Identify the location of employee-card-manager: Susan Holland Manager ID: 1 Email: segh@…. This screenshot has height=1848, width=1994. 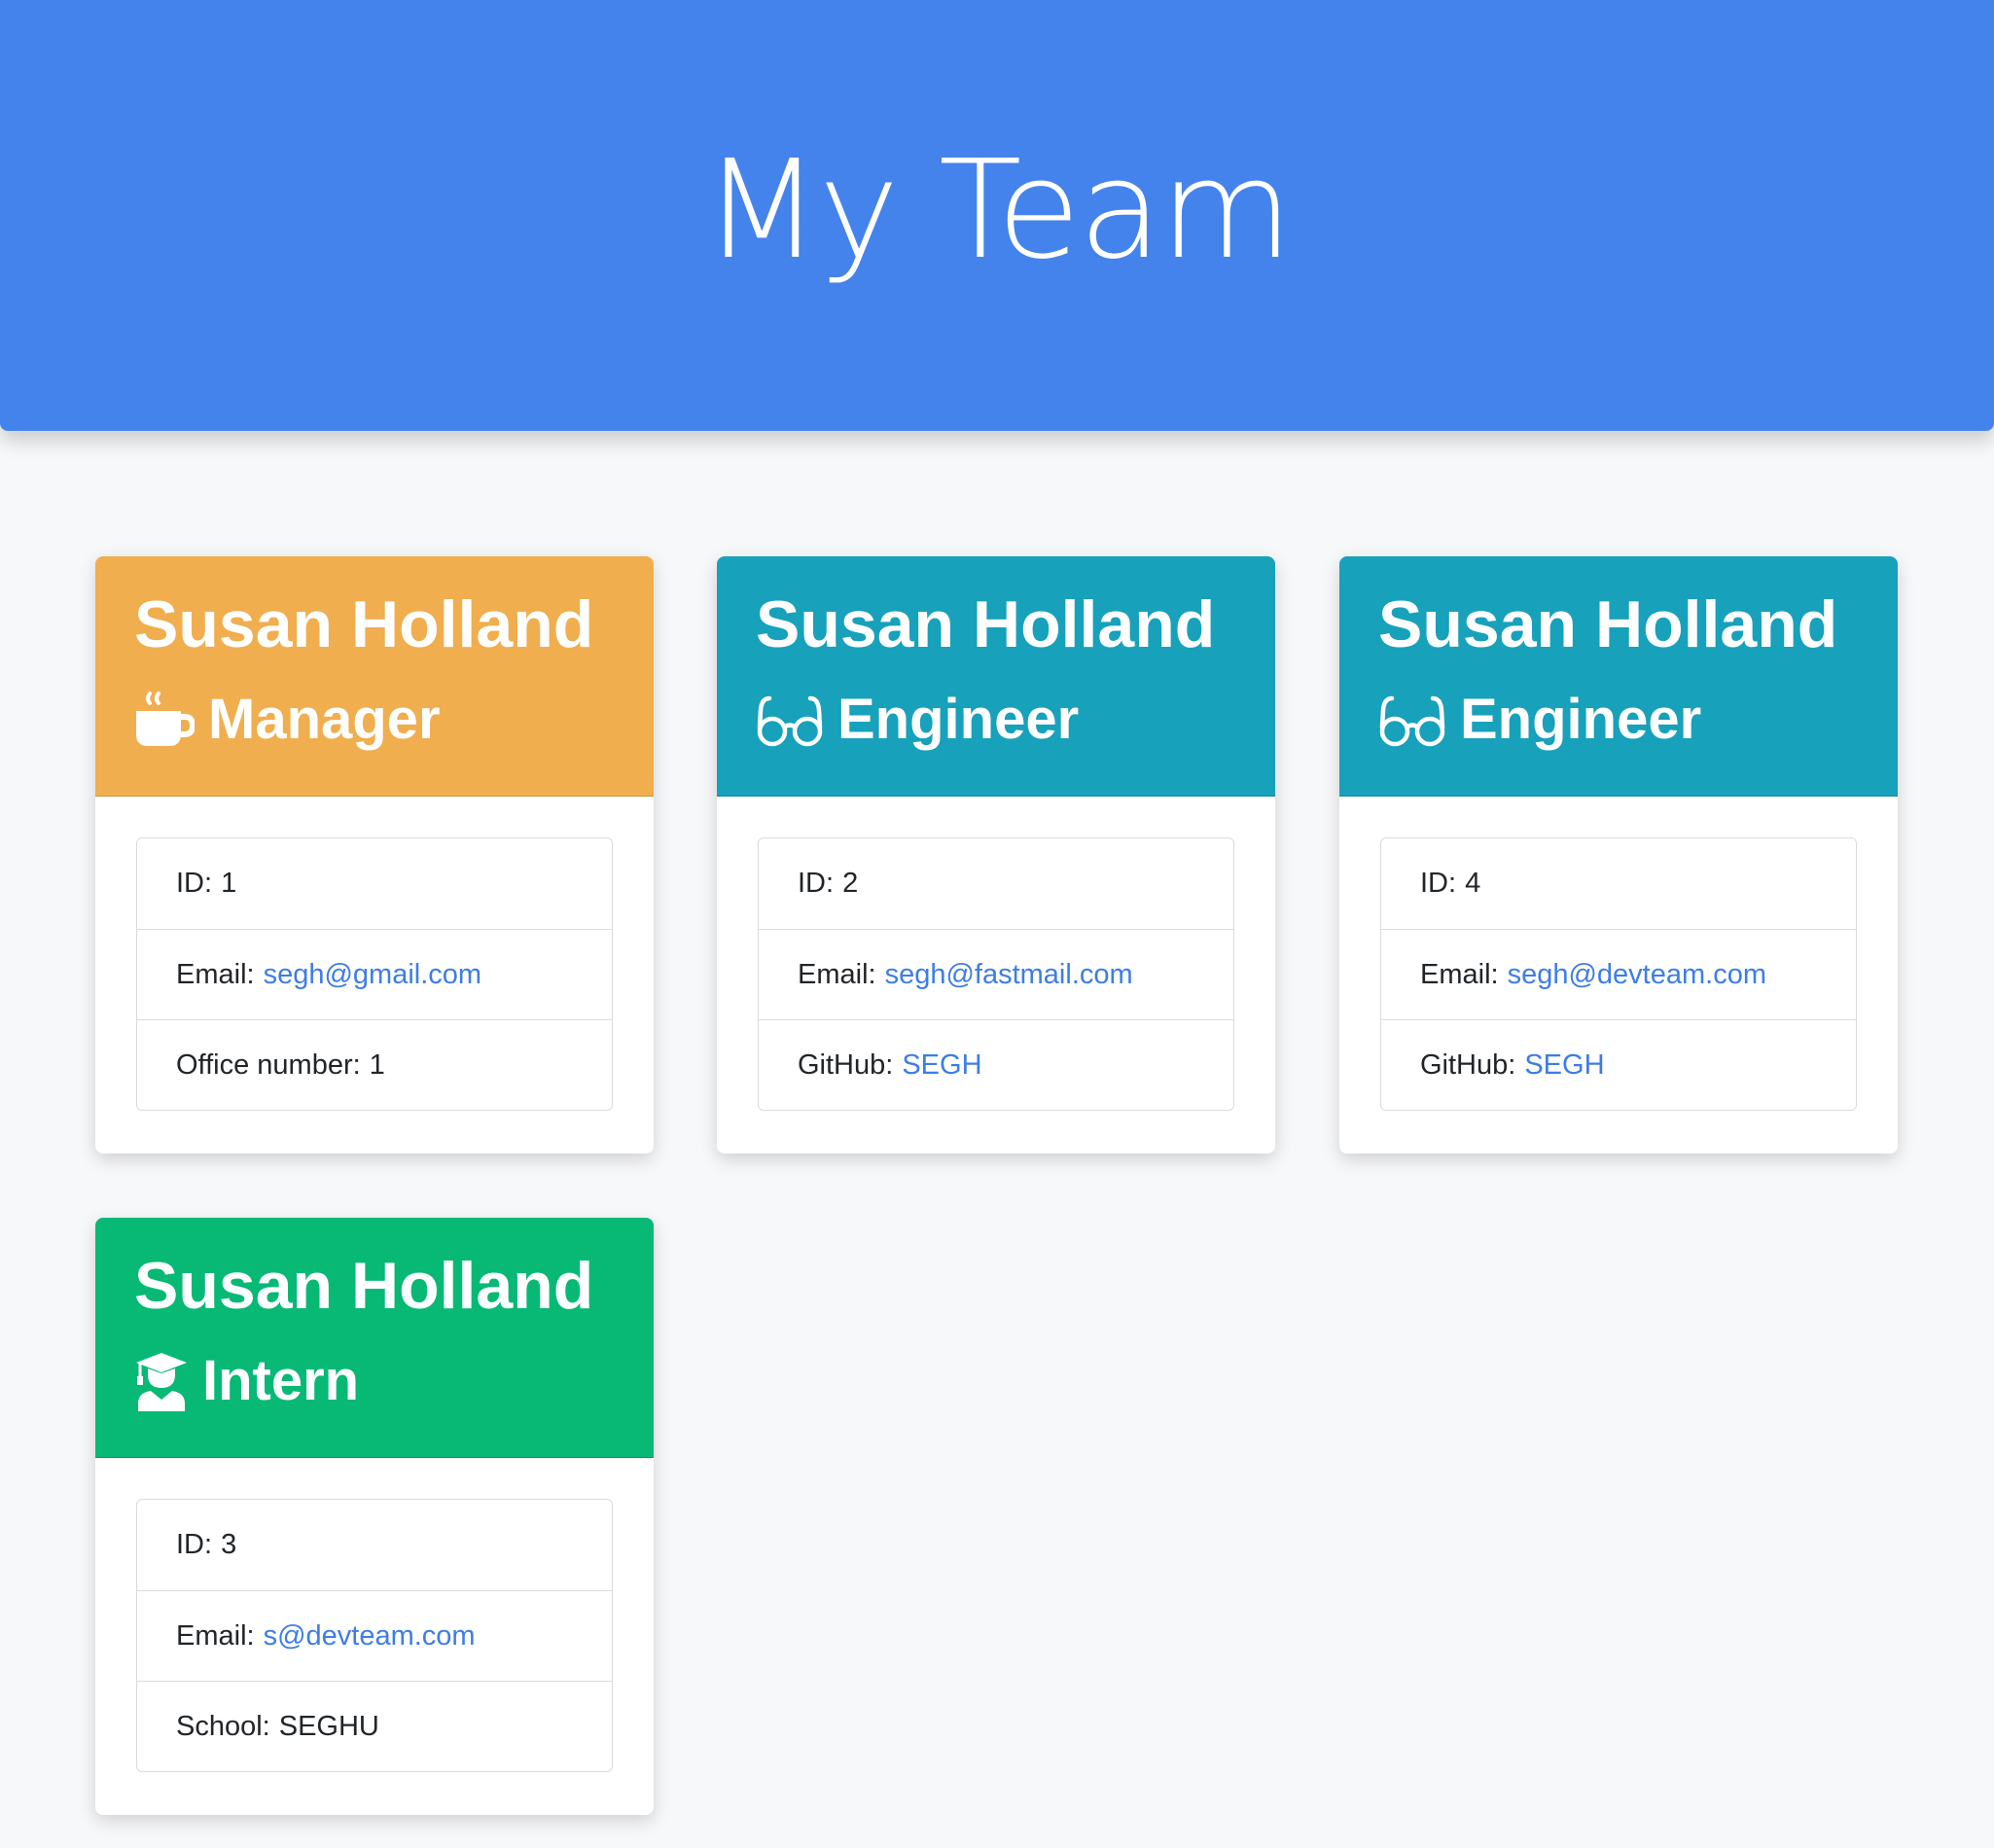
(374, 855).